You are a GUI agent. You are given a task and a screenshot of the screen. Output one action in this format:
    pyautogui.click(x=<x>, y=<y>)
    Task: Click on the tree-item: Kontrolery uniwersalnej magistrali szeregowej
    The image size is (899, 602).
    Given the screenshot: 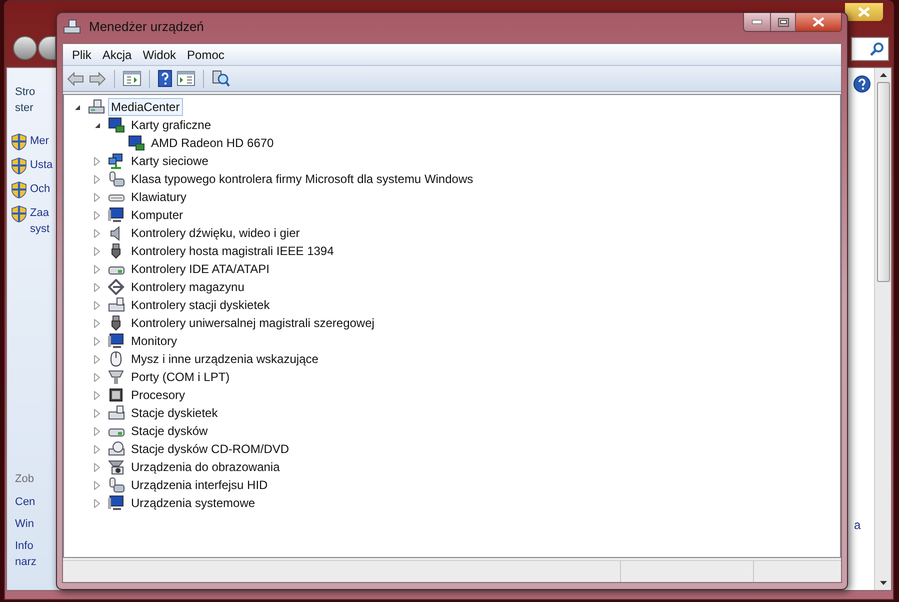 What is the action you would take?
    pyautogui.click(x=253, y=323)
    